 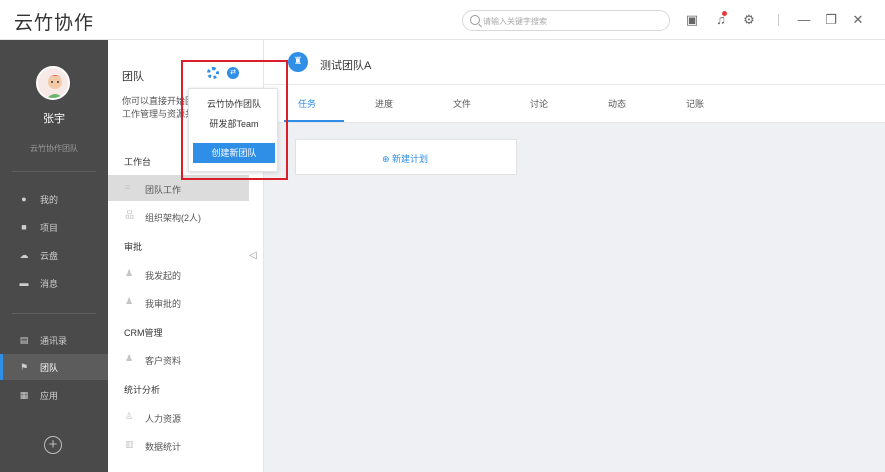 I want to click on dropdown-team-item: 研发部Team, so click(x=234, y=123).